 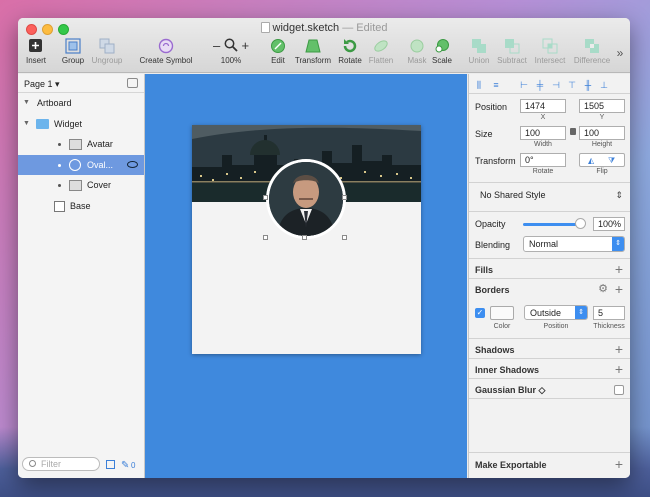 What do you see at coordinates (81, 83) in the screenshot?
I see `page-selector: Page 1 ▾` at bounding box center [81, 83].